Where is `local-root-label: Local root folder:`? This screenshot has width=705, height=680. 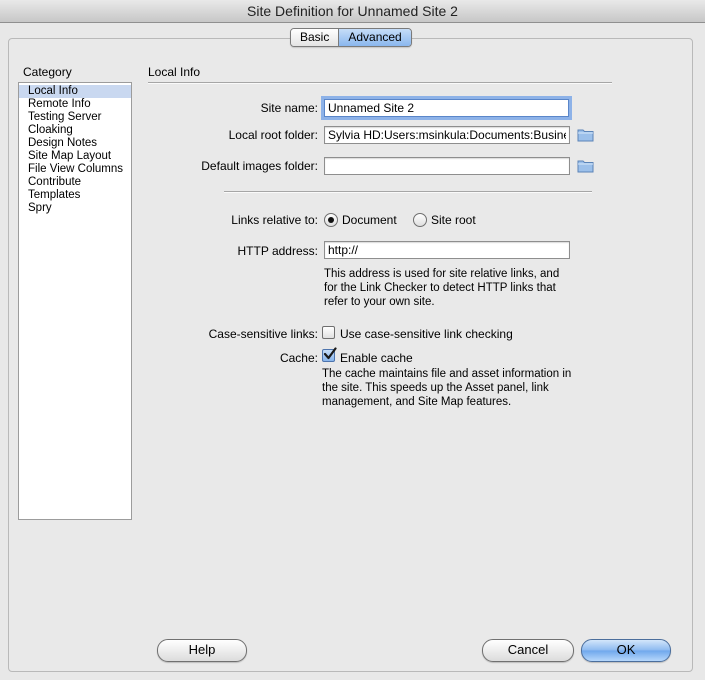
local-root-label: Local root folder: is located at coordinates (273, 135).